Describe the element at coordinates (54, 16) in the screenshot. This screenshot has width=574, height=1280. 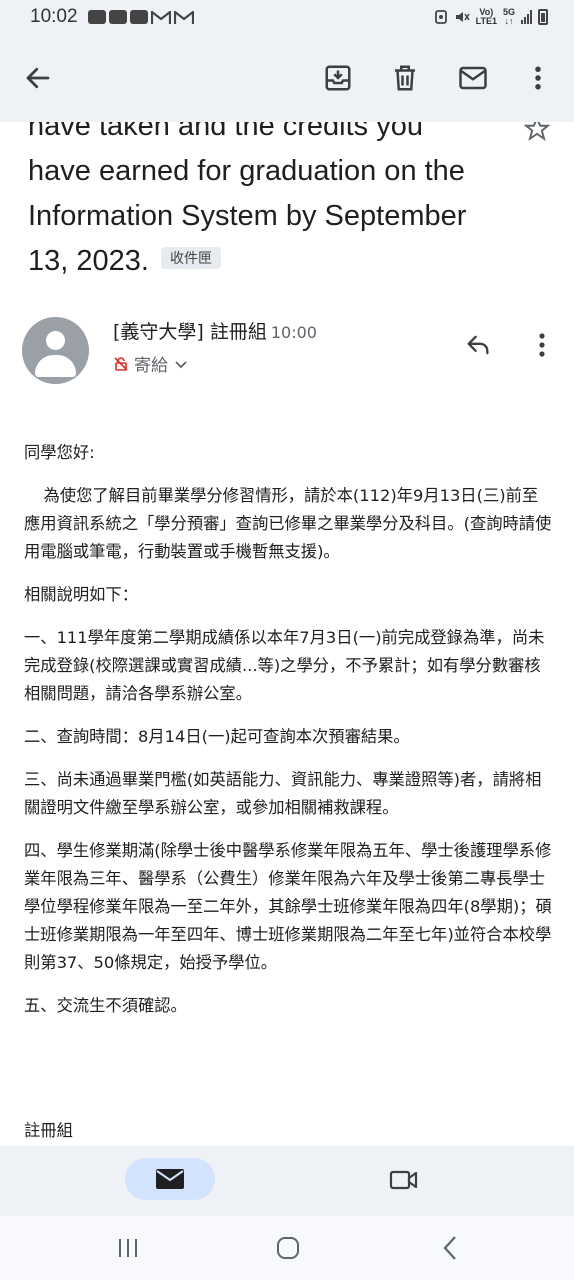
I see `status-time: 10:02` at that location.